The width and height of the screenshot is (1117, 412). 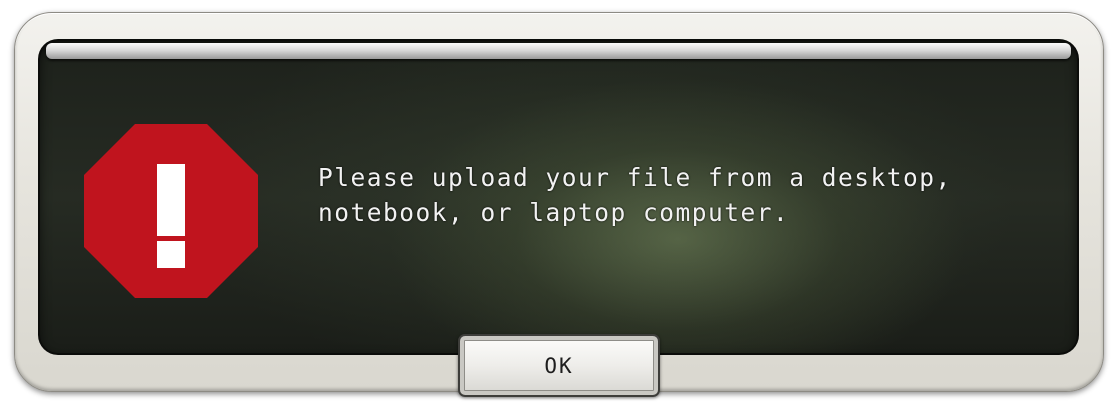 I want to click on exclamation-stop-icon, so click(x=171, y=211).